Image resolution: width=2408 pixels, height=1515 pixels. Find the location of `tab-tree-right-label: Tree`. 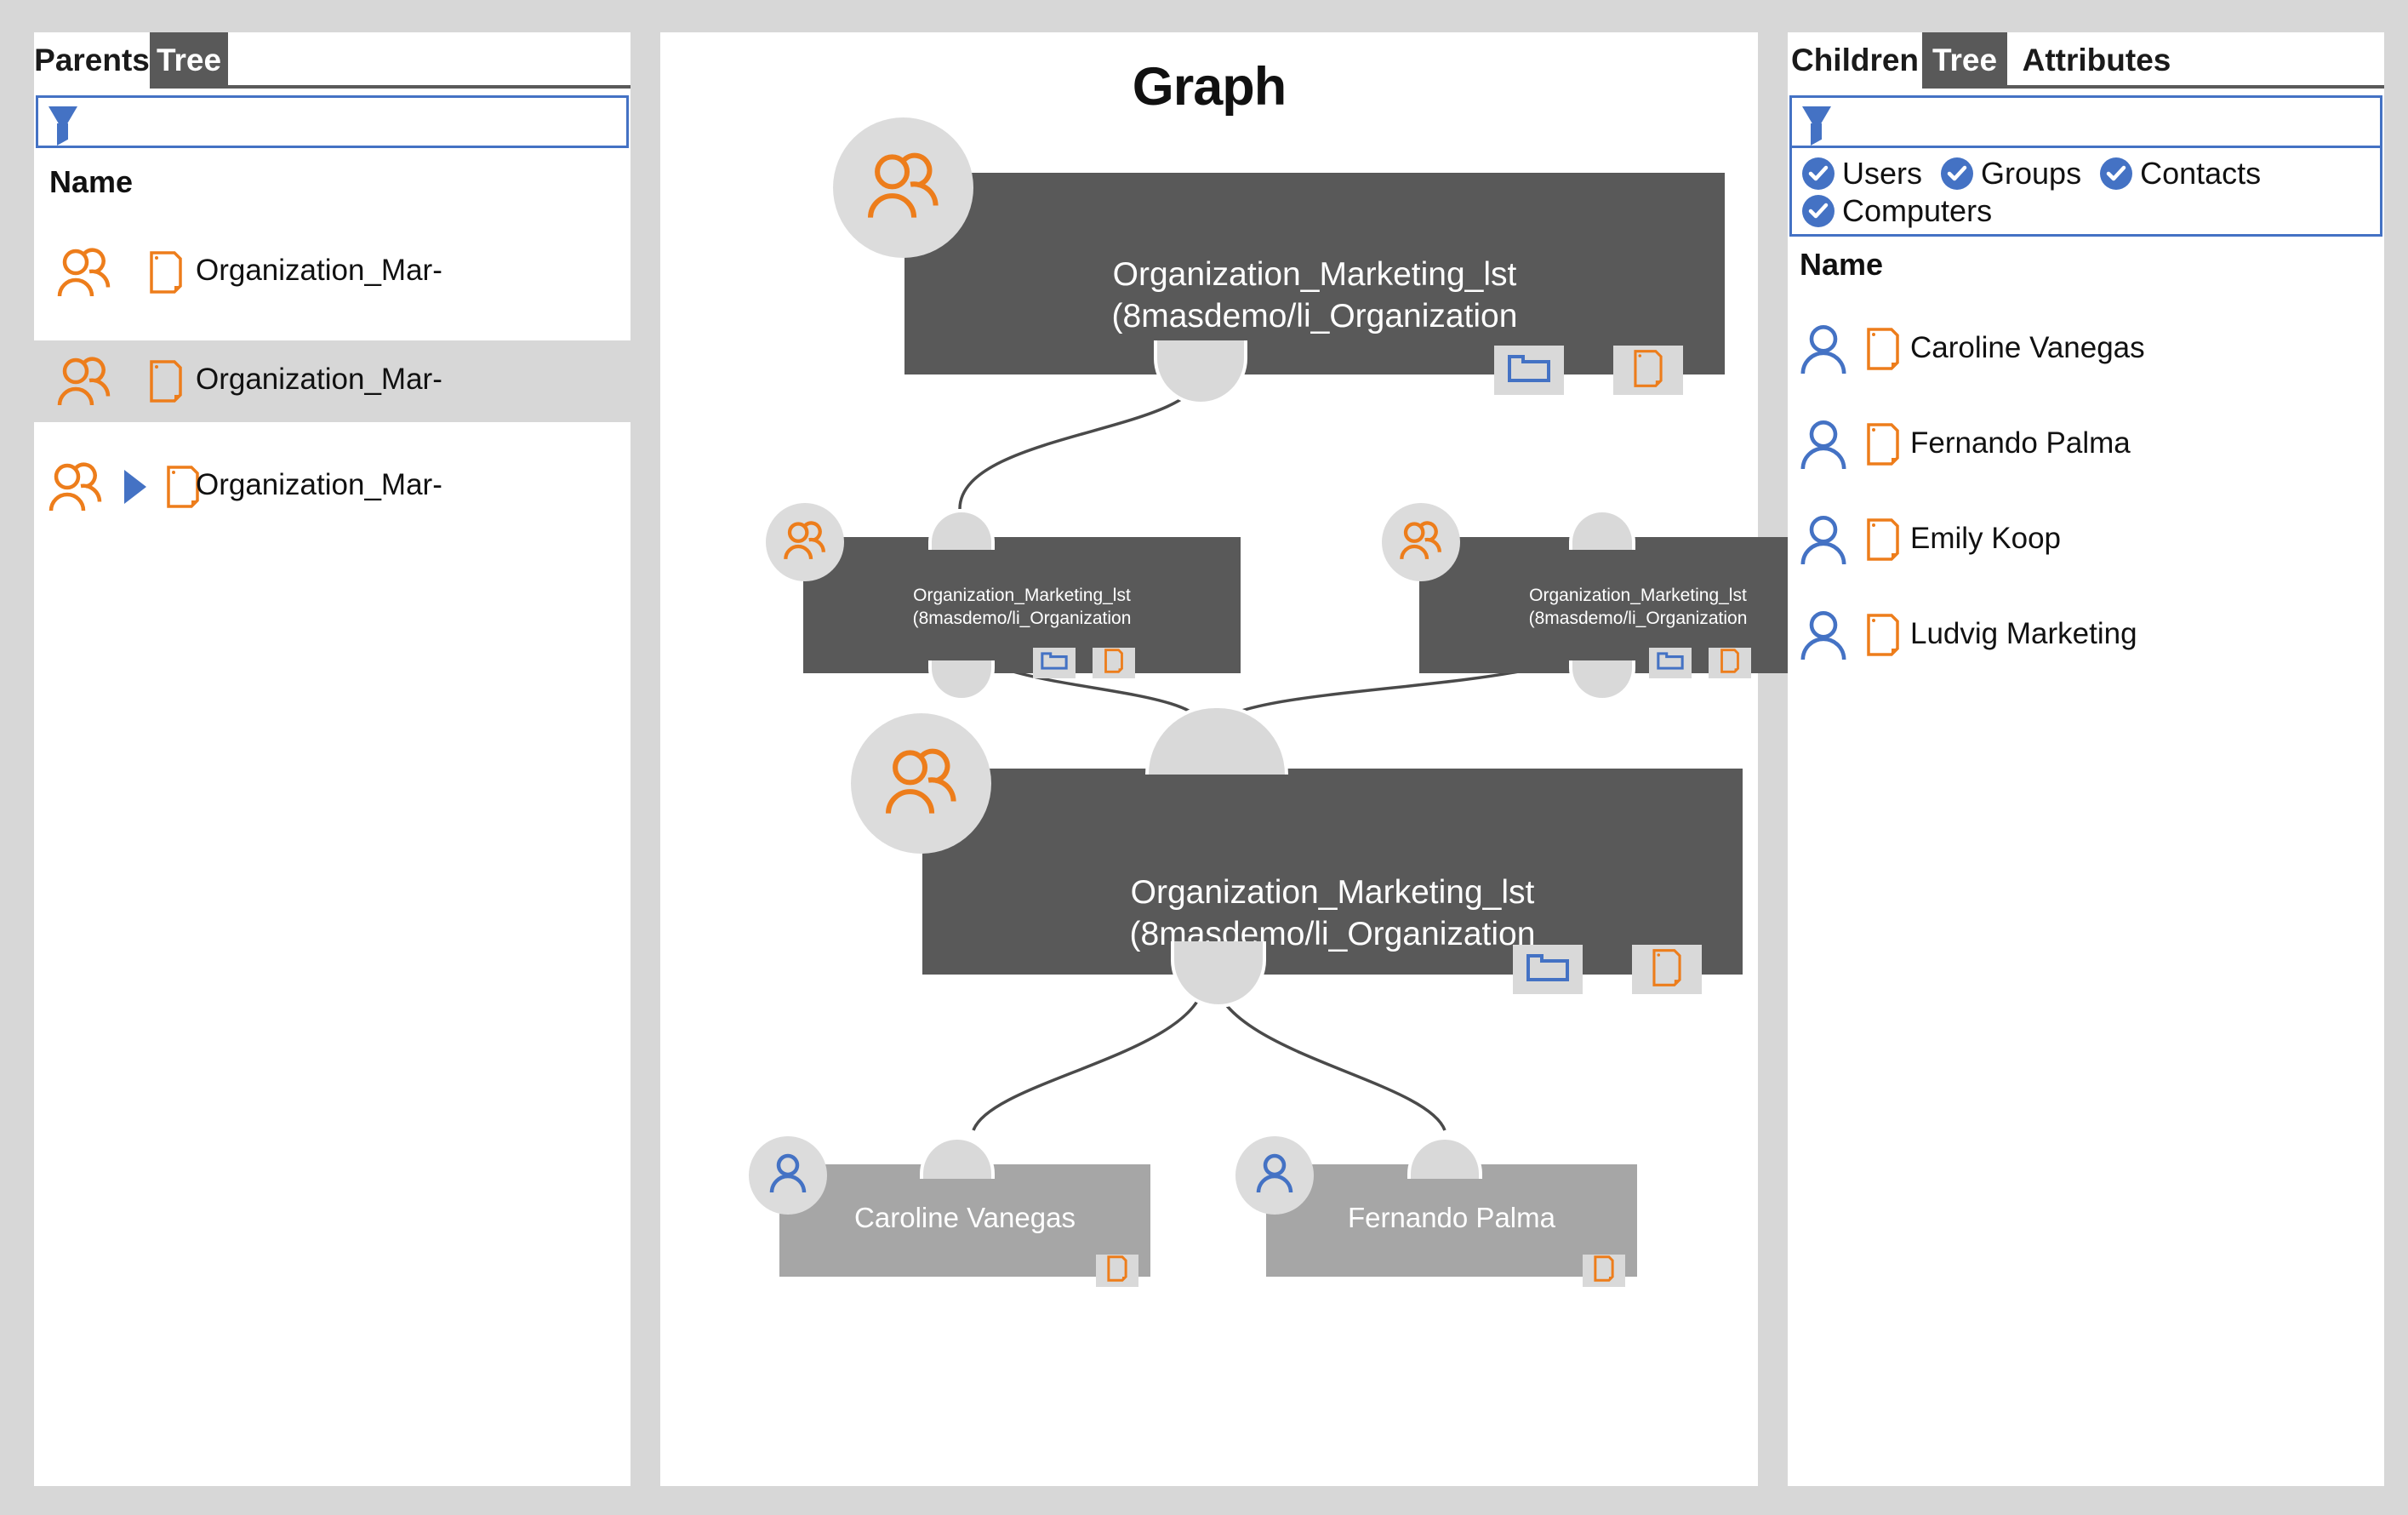

tab-tree-right-label: Tree is located at coordinates (1965, 60).